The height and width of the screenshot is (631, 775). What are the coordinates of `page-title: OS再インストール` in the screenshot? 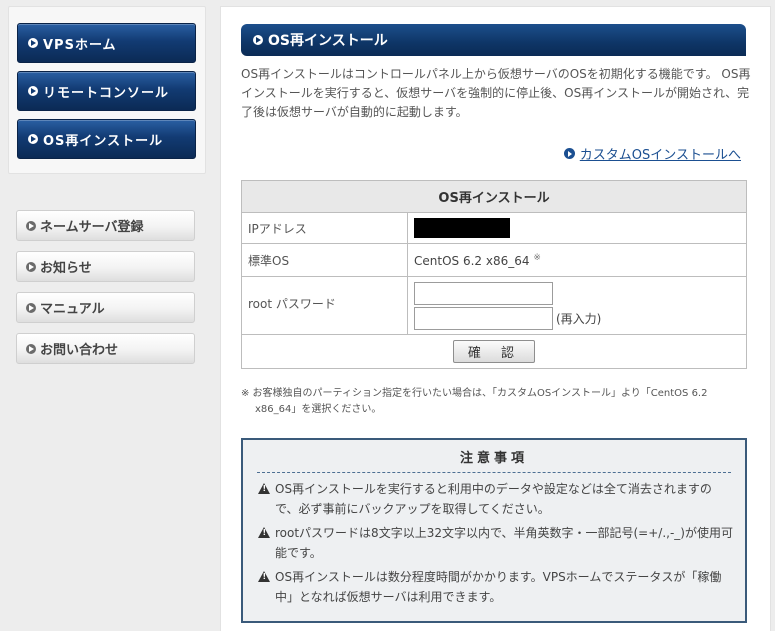 It's located at (493, 40).